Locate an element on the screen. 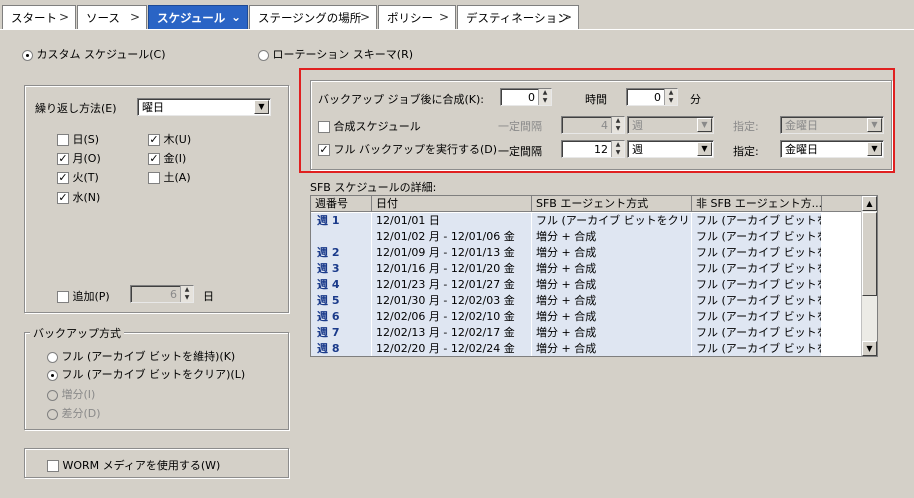 This screenshot has width=914, height=498. table-cell-sfb: フル (アーカイブ ビットをクリア) is located at coordinates (612, 221).